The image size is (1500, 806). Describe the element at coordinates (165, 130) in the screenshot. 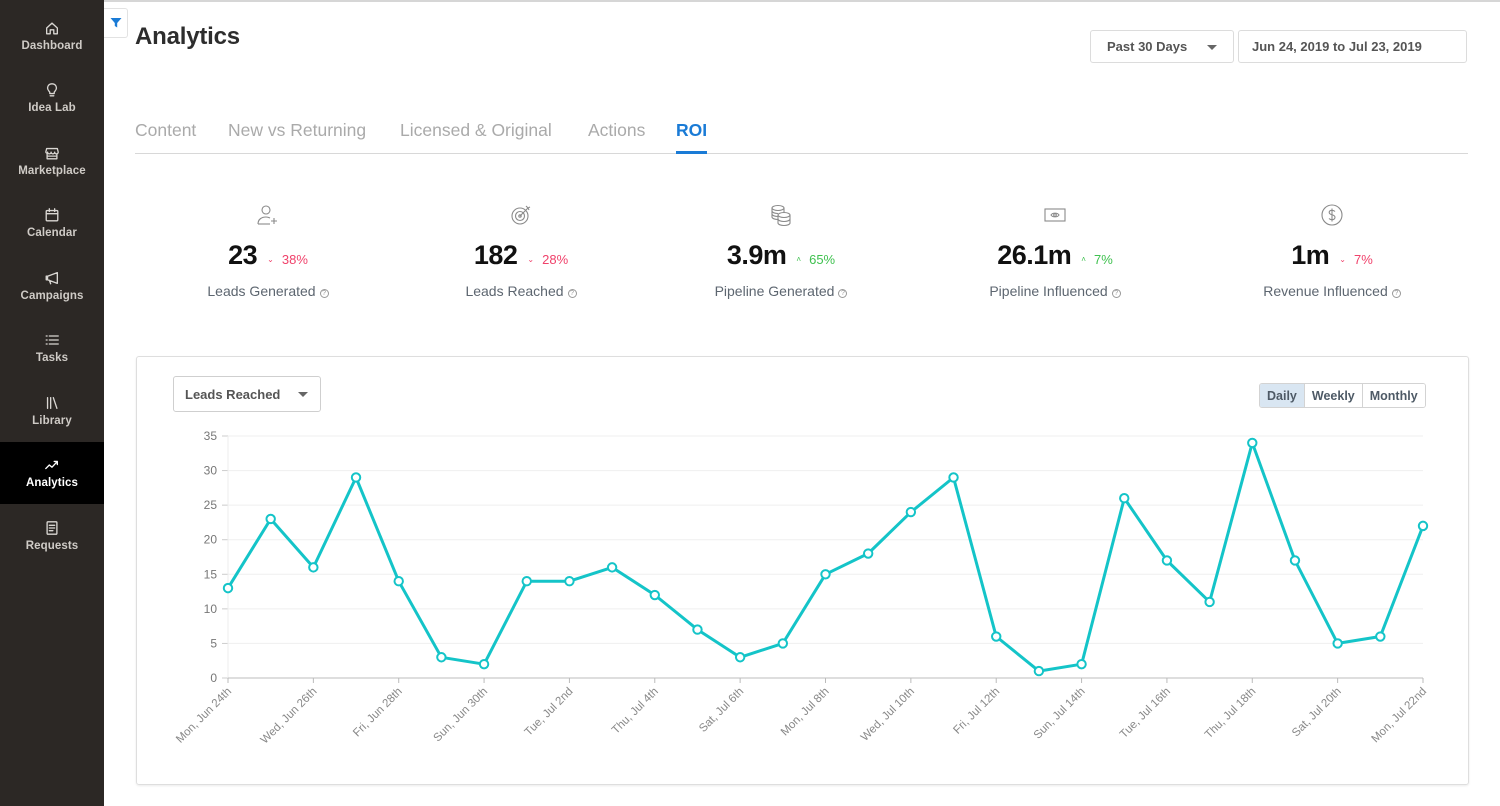

I see `tab-content: Content` at that location.